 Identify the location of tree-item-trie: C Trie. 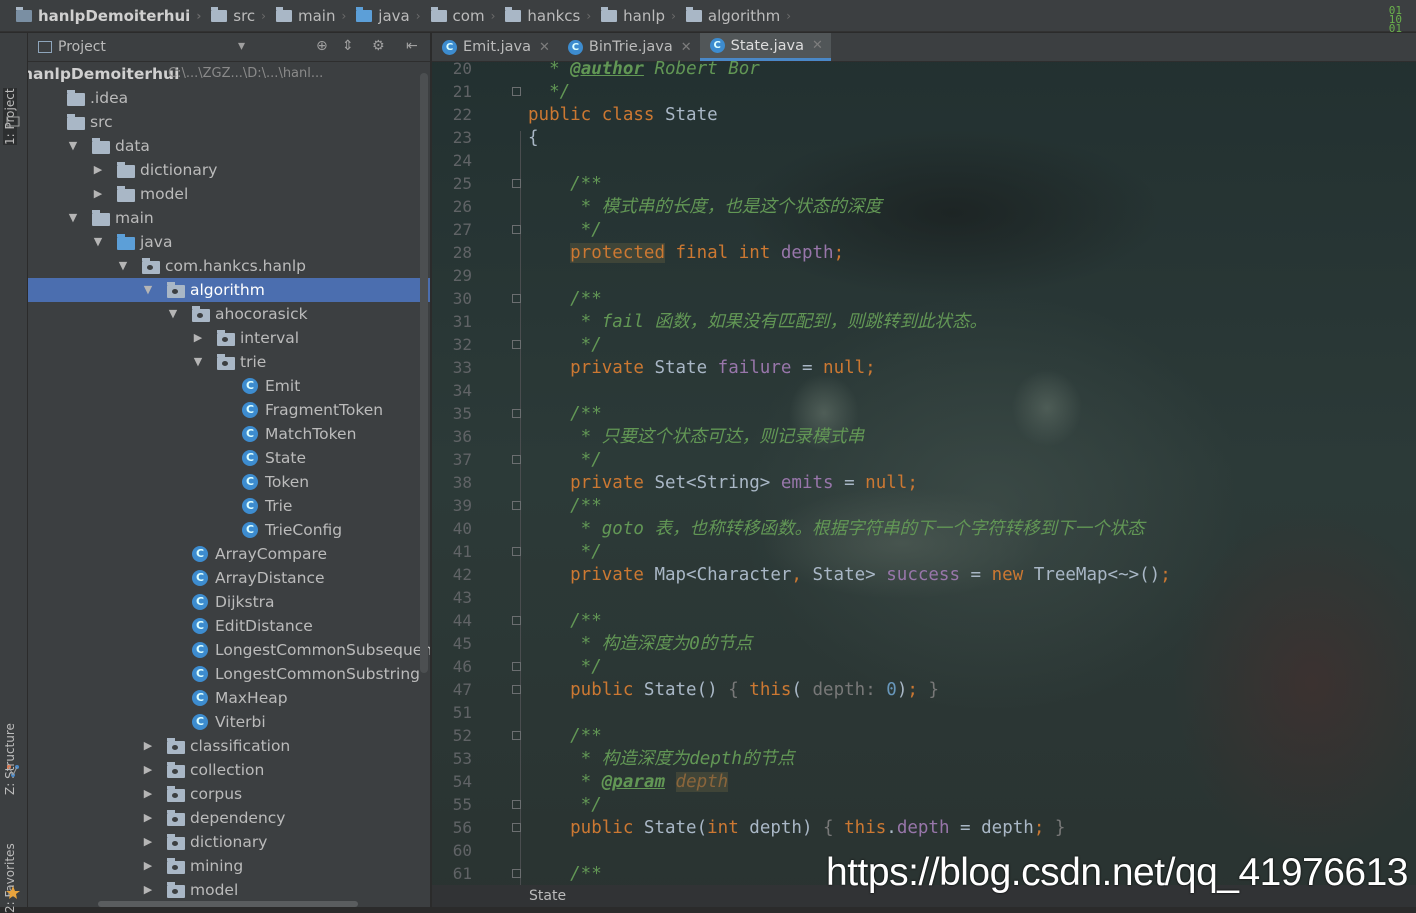
(229, 506).